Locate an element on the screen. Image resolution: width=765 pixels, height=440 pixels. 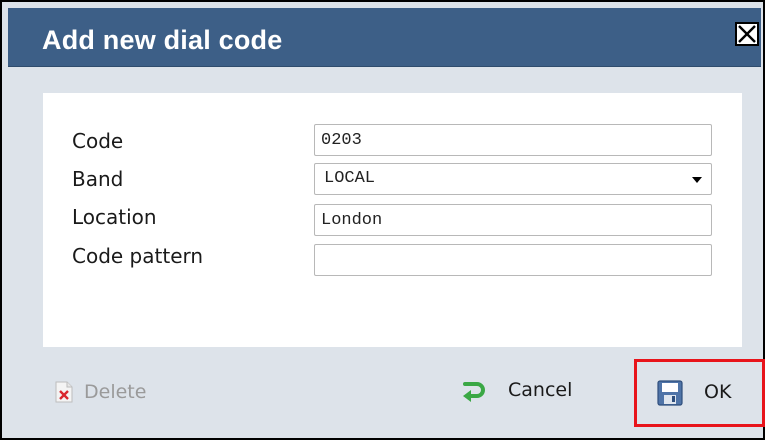
close-icon is located at coordinates (747, 34).